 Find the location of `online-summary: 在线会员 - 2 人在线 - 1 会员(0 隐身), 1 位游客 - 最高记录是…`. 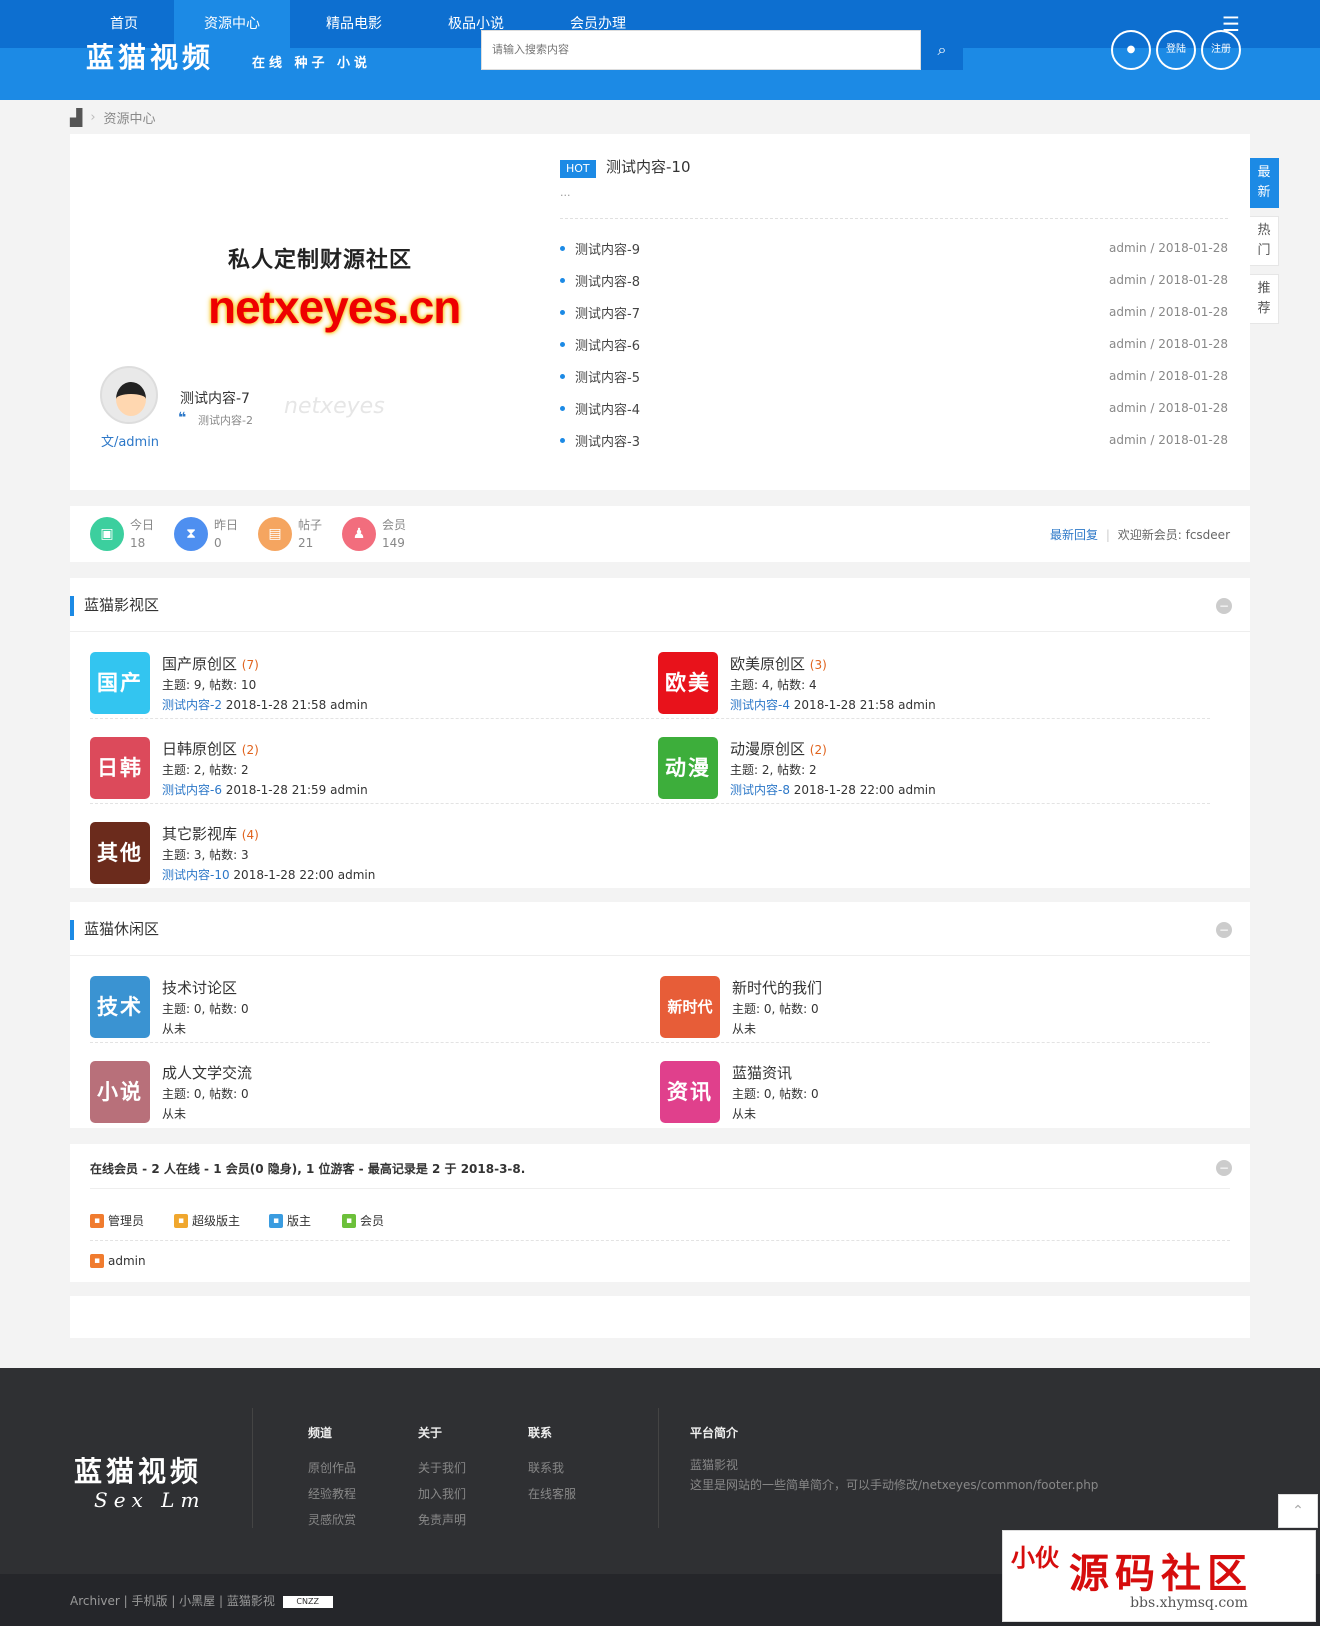

online-summary: 在线会员 - 2 人在线 - 1 会员(0 隐身), 1 位游客 - 最高记录是… is located at coordinates (307, 1168).